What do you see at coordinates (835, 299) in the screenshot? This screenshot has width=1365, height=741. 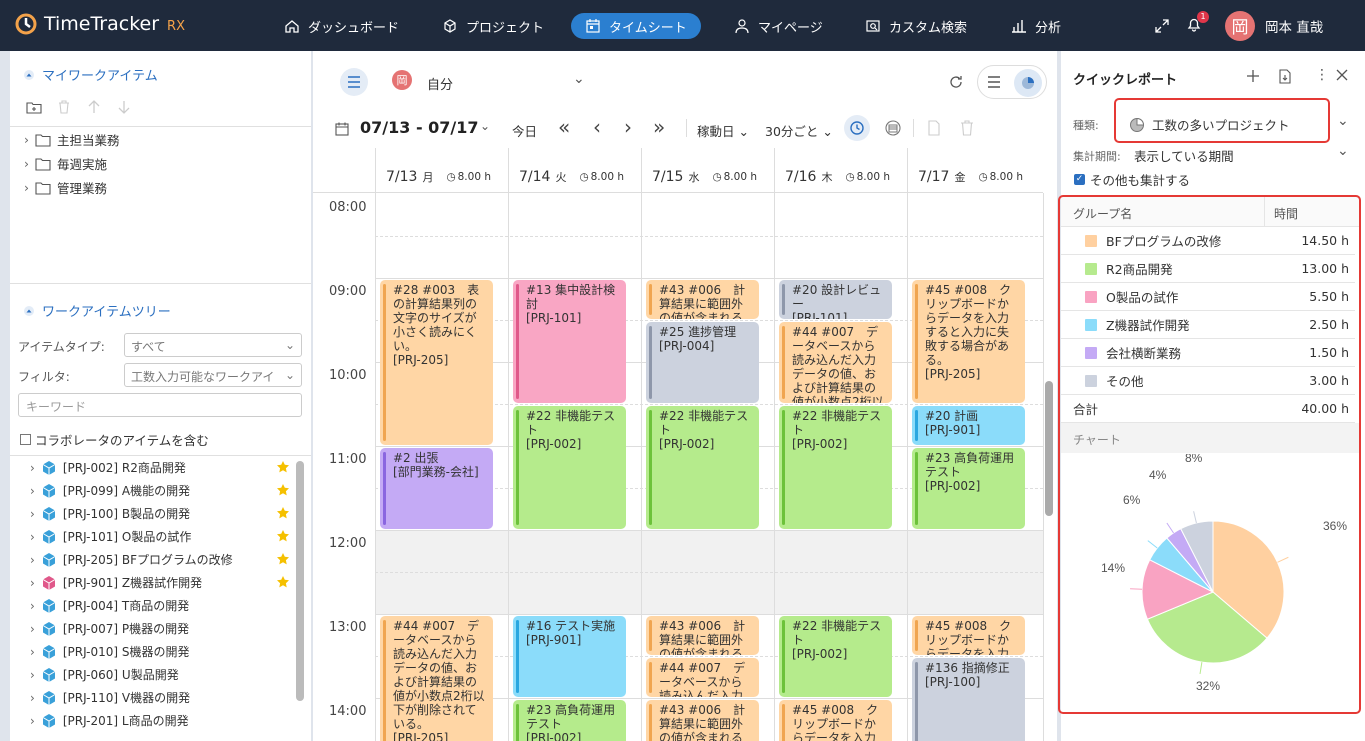 I see `time-entry: #20 設計レビュー [PRJ-101]` at bounding box center [835, 299].